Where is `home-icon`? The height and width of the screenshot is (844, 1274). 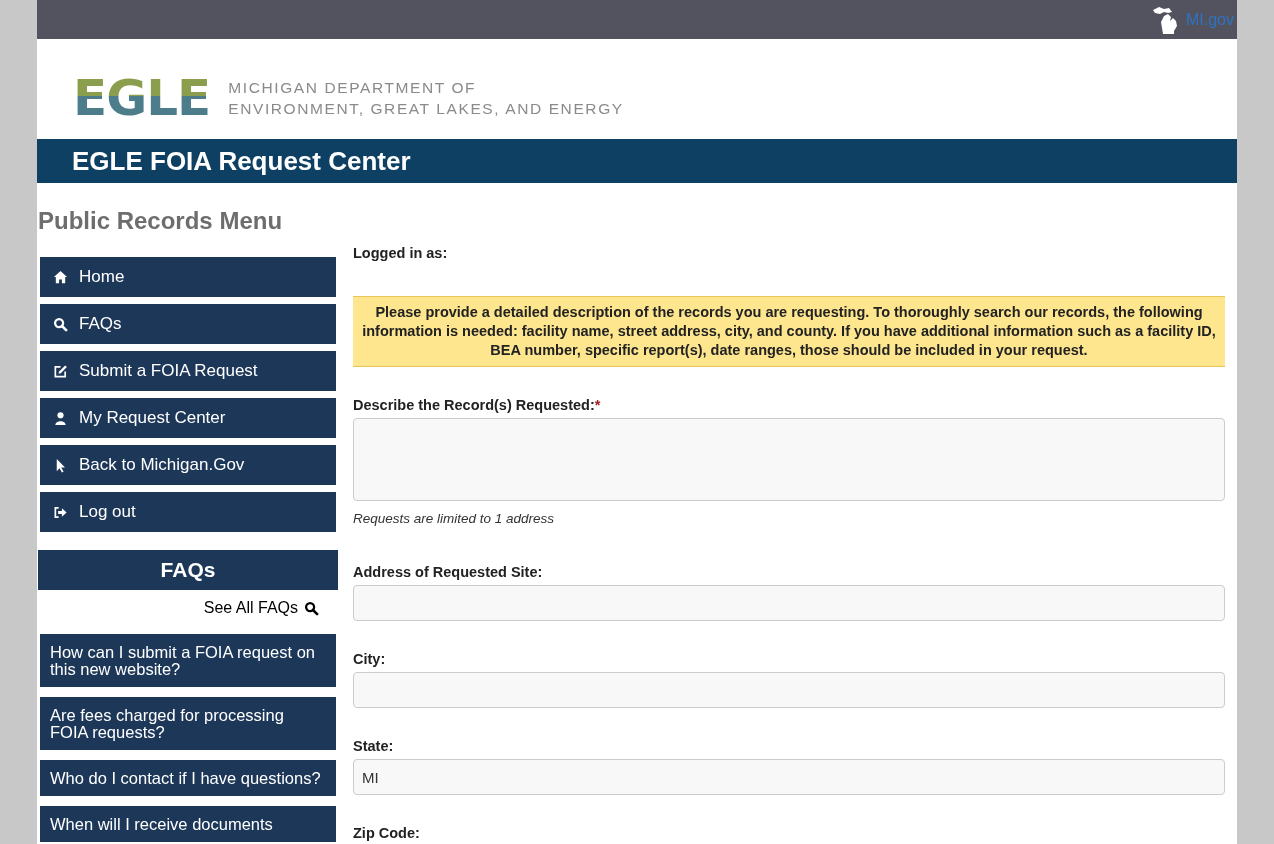 home-icon is located at coordinates (60, 277).